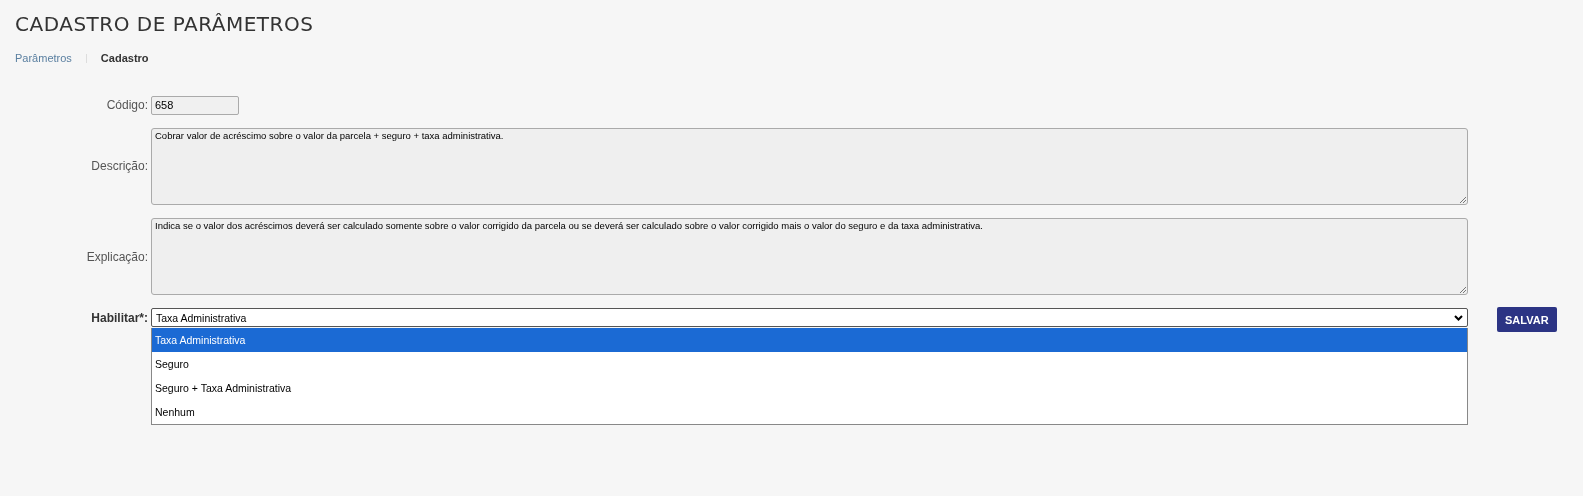 This screenshot has width=1583, height=496. Describe the element at coordinates (126, 105) in the screenshot. I see `field-label: Código:` at that location.